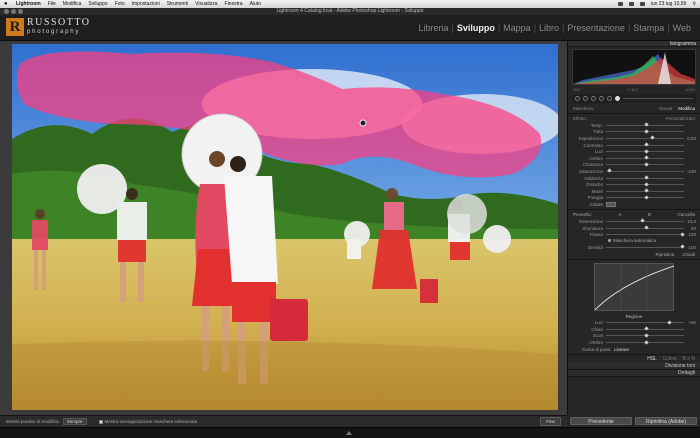 This screenshot has width=700, height=438. What do you see at coordinates (146, 4) in the screenshot?
I see `menu-settings: Impostazioni` at bounding box center [146, 4].